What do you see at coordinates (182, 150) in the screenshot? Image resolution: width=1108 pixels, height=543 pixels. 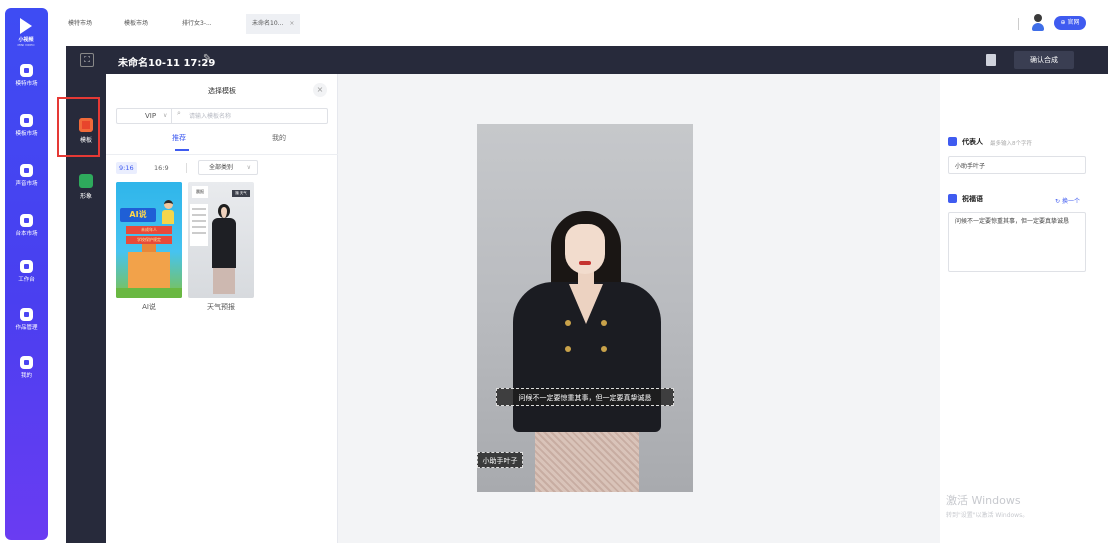 I see `active-tab-indicator` at bounding box center [182, 150].